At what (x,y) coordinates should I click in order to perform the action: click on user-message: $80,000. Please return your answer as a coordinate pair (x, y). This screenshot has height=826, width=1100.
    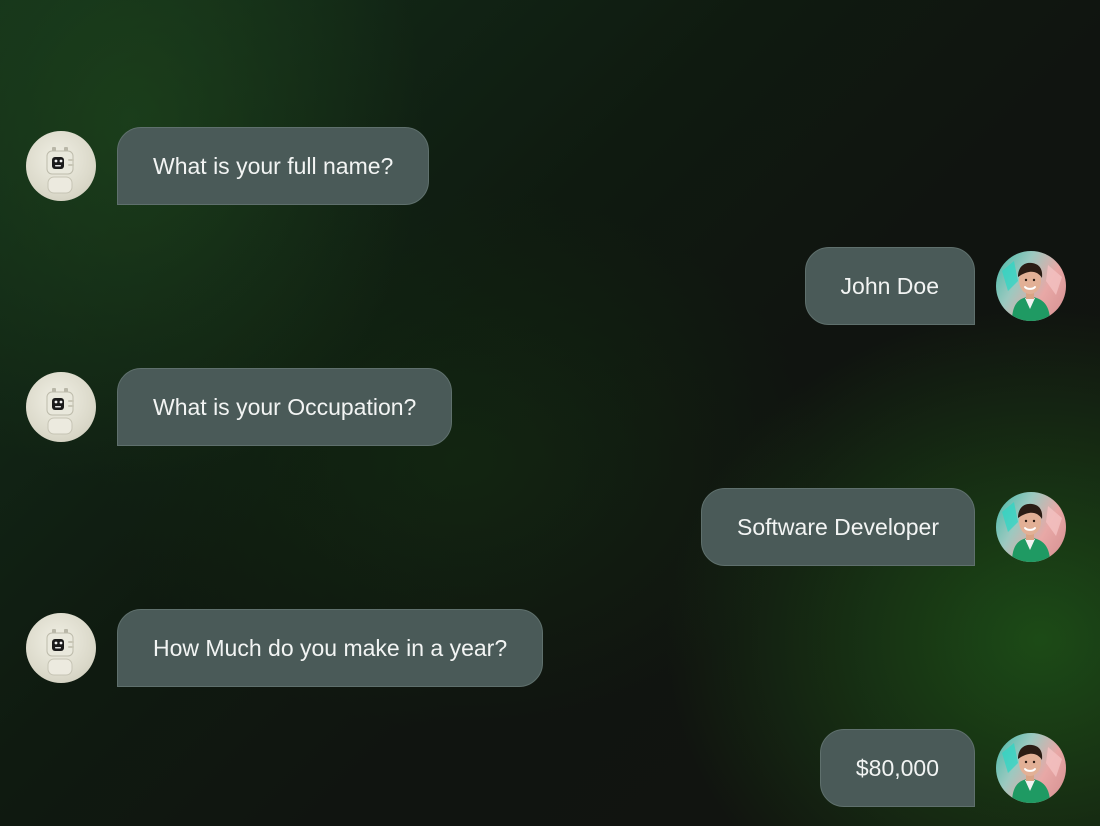
    Looking at the image, I should click on (942, 768).